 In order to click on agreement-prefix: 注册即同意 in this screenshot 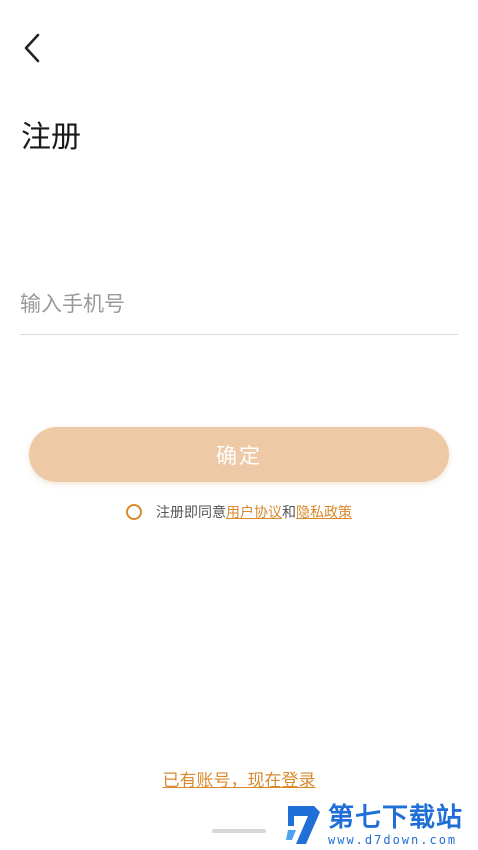, I will do `click(191, 513)`.